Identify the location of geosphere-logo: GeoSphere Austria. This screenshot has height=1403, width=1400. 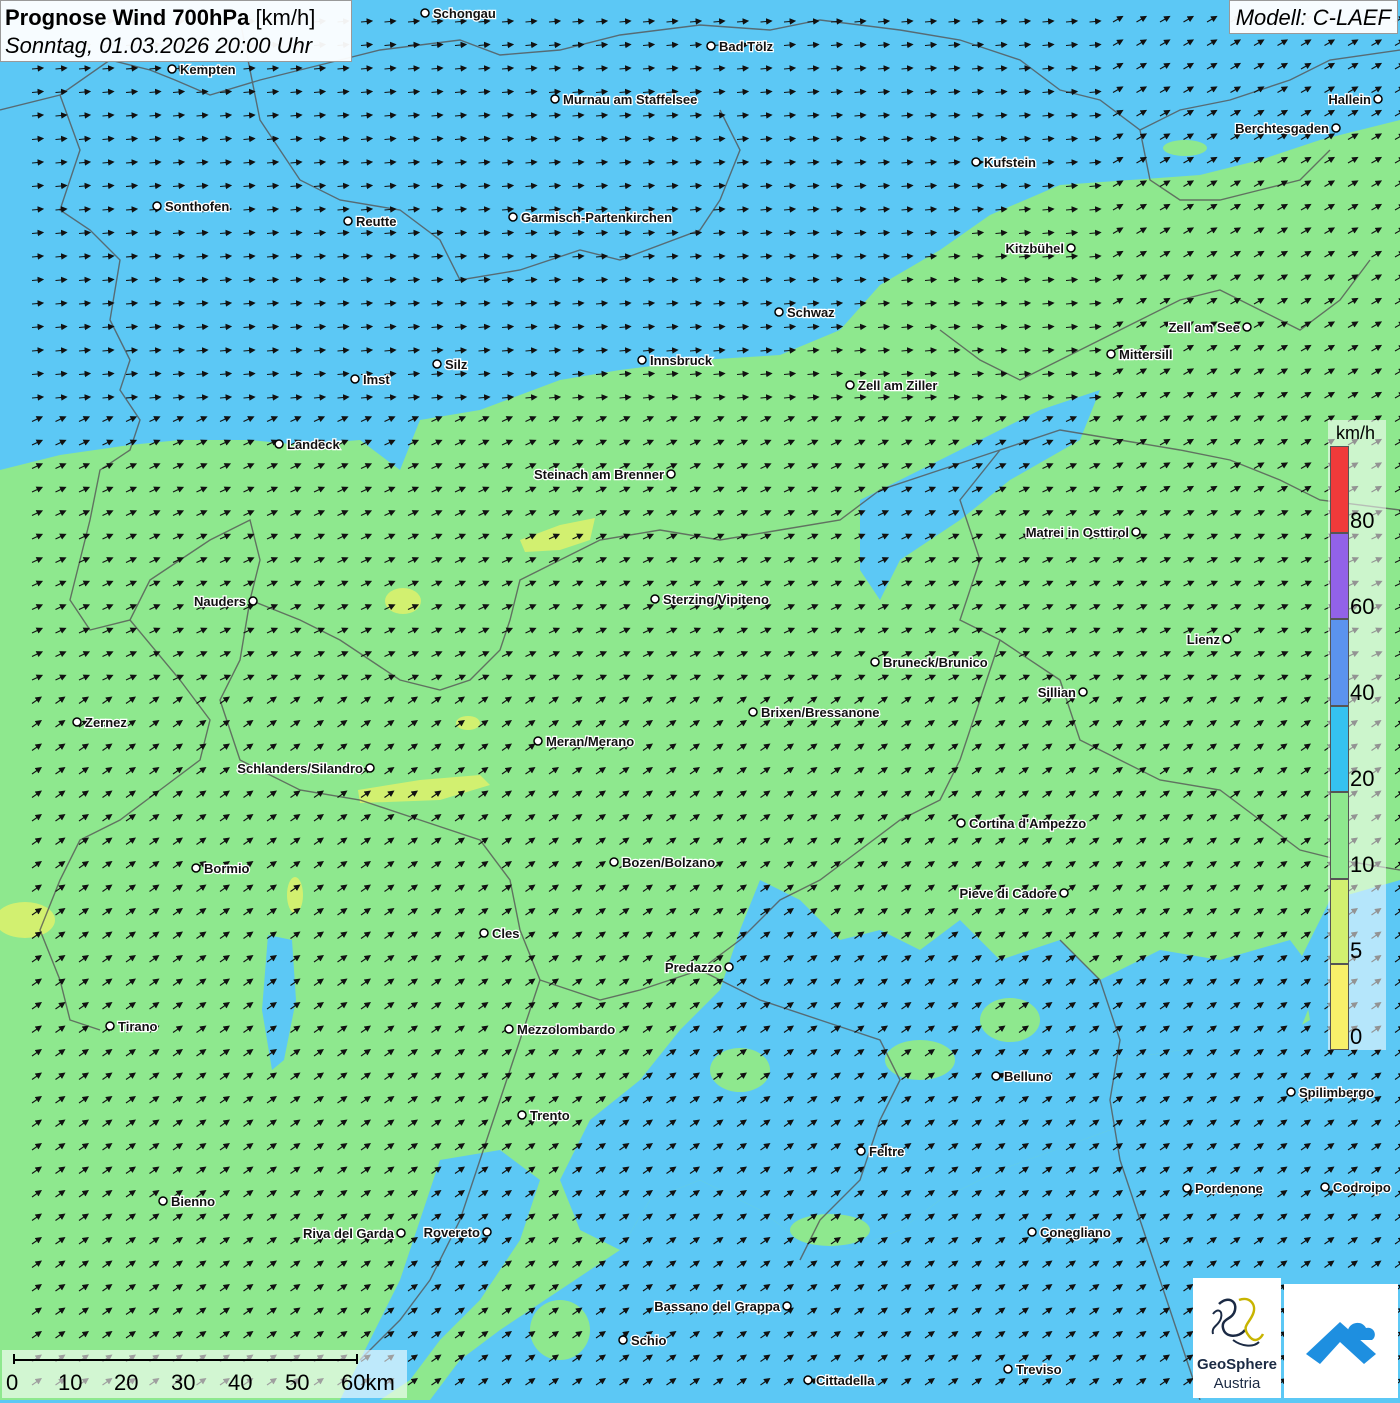
(1237, 1338).